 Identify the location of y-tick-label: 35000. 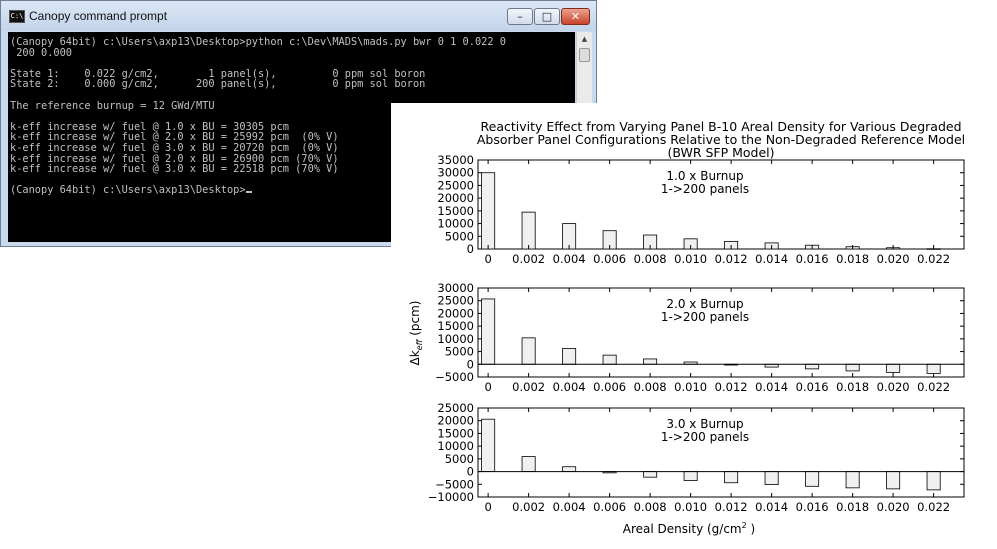
(455, 160).